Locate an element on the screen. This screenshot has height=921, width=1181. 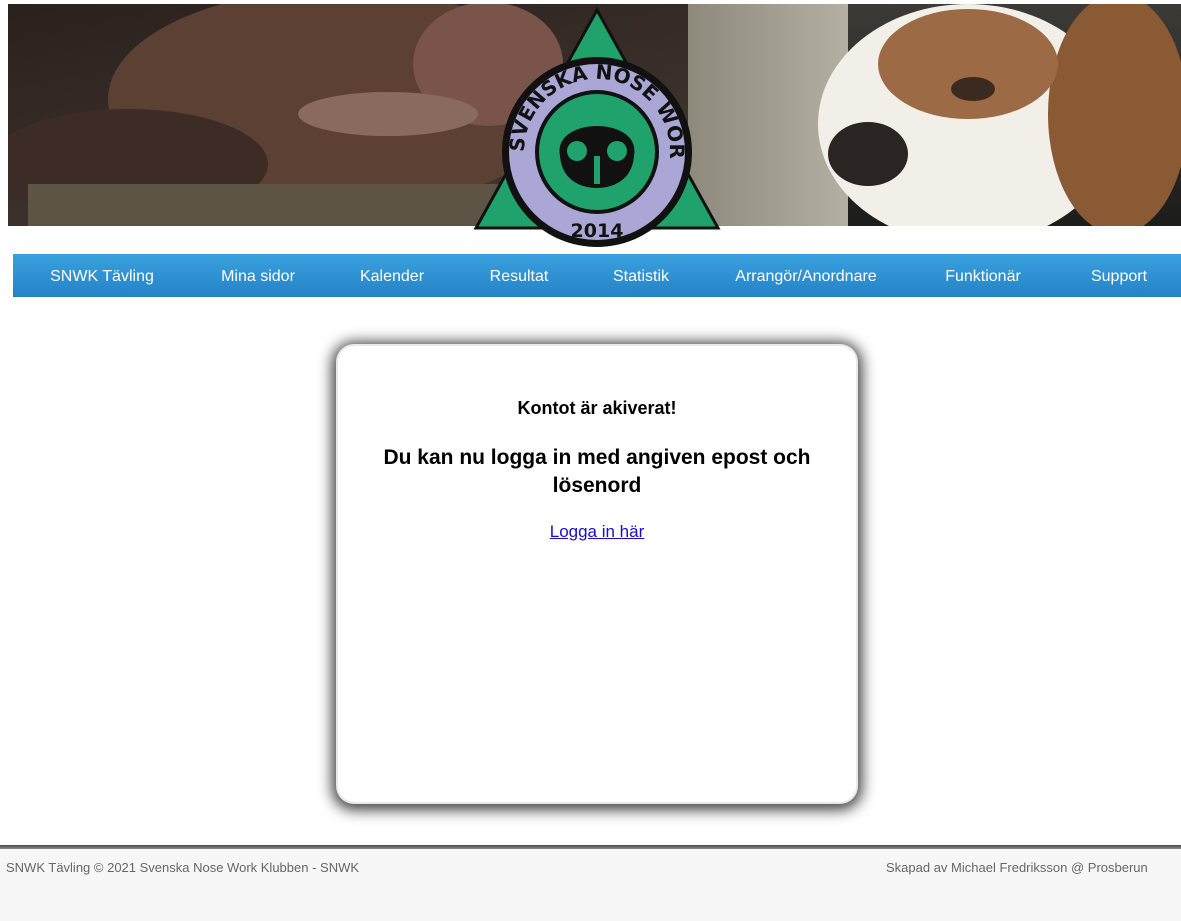
login-link: Logga in här is located at coordinates (597, 531).